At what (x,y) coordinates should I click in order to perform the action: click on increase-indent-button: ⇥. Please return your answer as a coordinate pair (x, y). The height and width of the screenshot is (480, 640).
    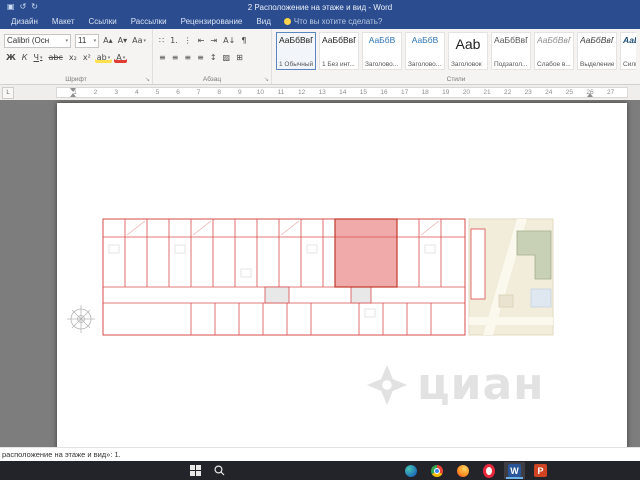
    Looking at the image, I should click on (213, 40).